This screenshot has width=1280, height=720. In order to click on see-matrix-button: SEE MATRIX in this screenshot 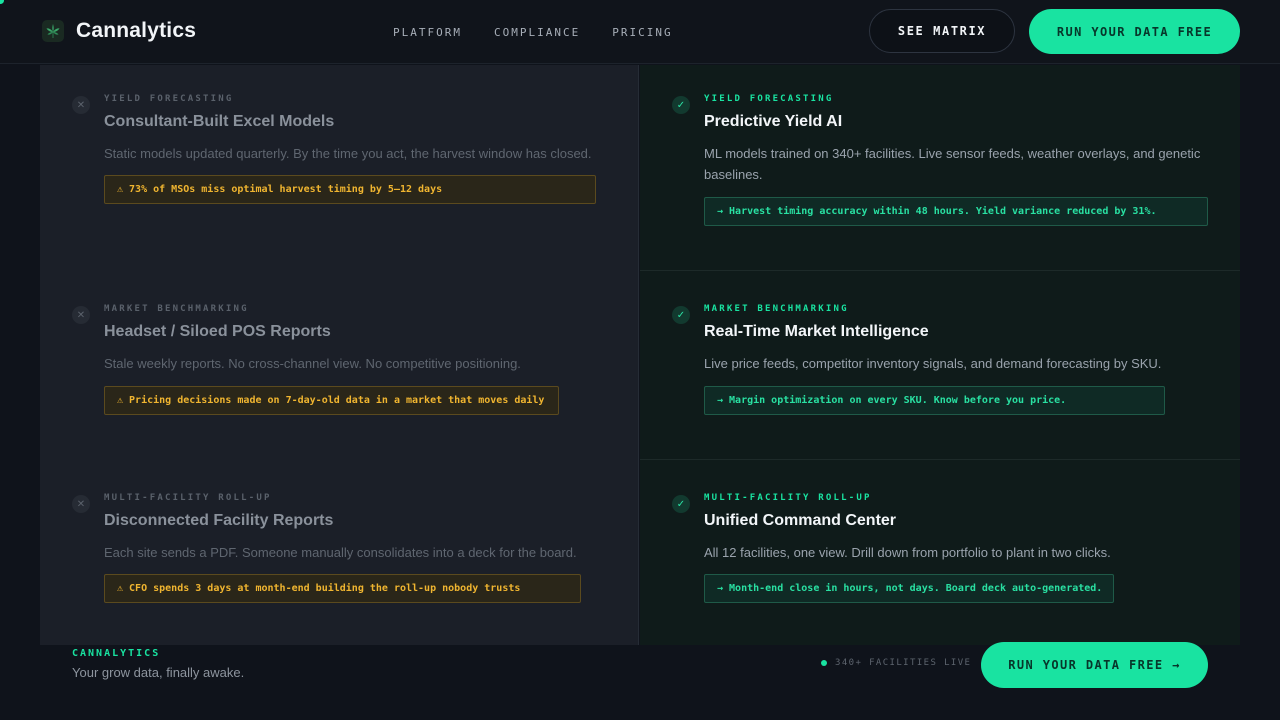, I will do `click(942, 31)`.